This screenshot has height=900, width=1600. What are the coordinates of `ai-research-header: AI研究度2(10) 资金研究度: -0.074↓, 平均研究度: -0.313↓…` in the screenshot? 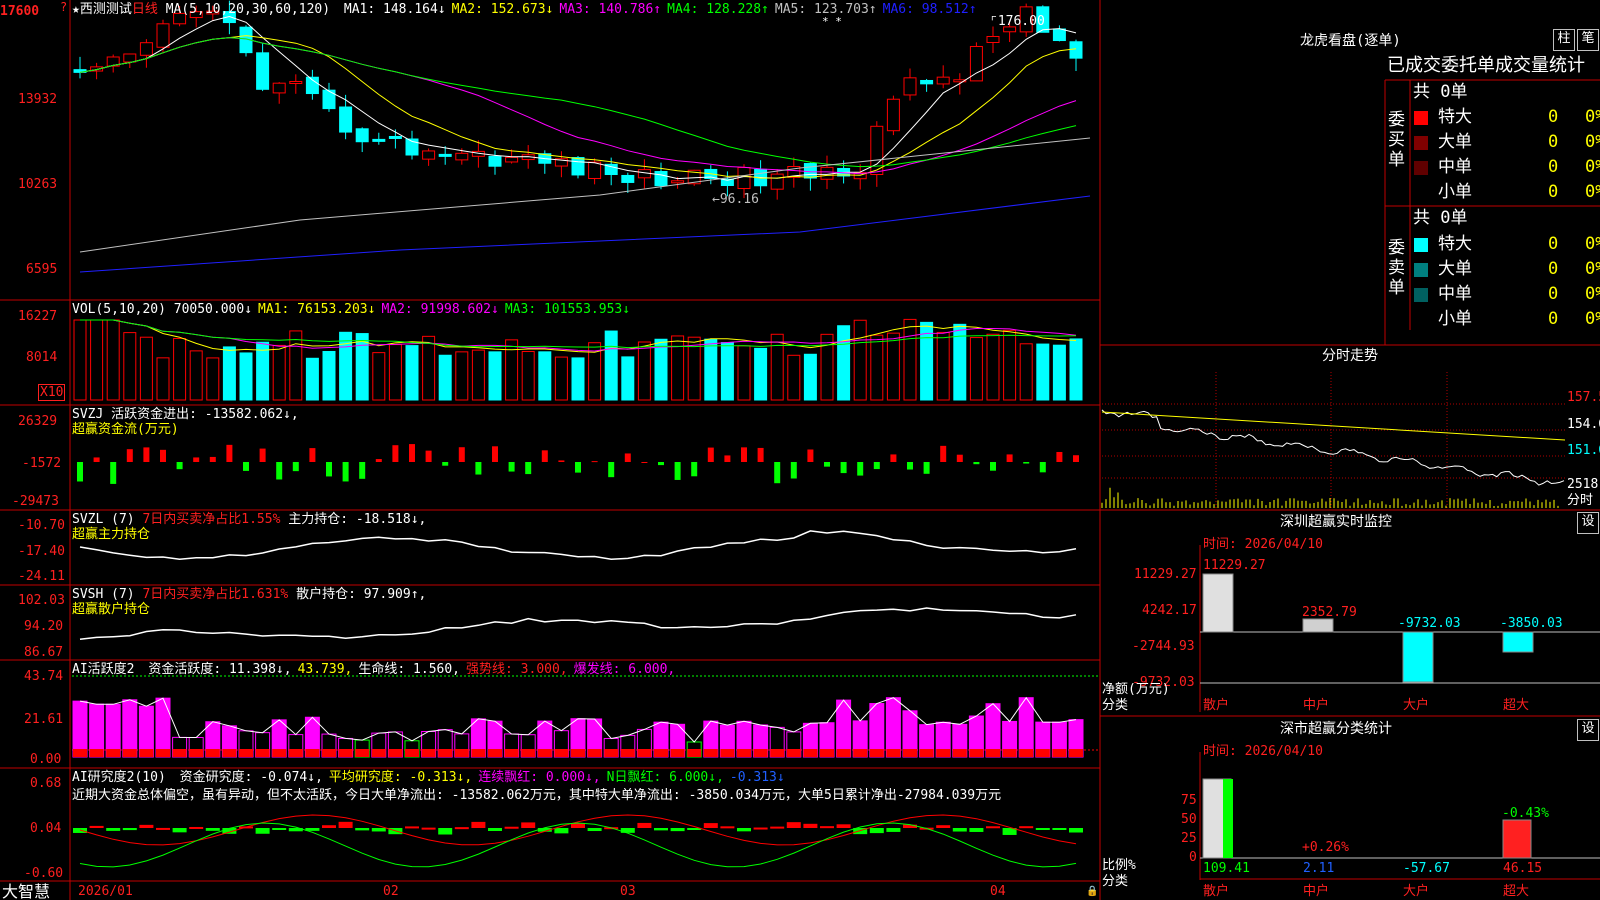 It's located at (428, 777).